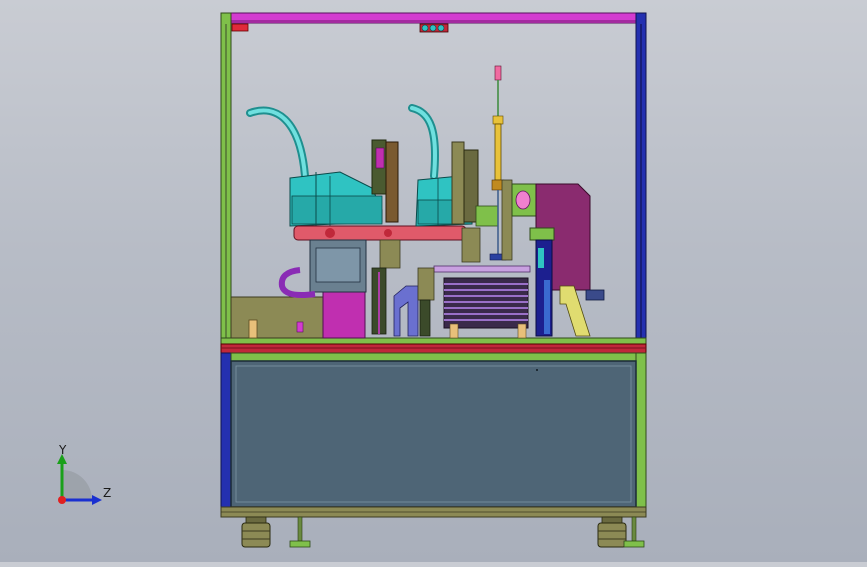 Image resolution: width=867 pixels, height=567 pixels. I want to click on lower-cabinet, so click(433, 435).